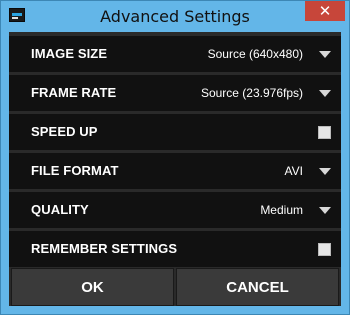 The width and height of the screenshot is (350, 315). What do you see at coordinates (257, 287) in the screenshot?
I see `cancel-button: CANCEL` at bounding box center [257, 287].